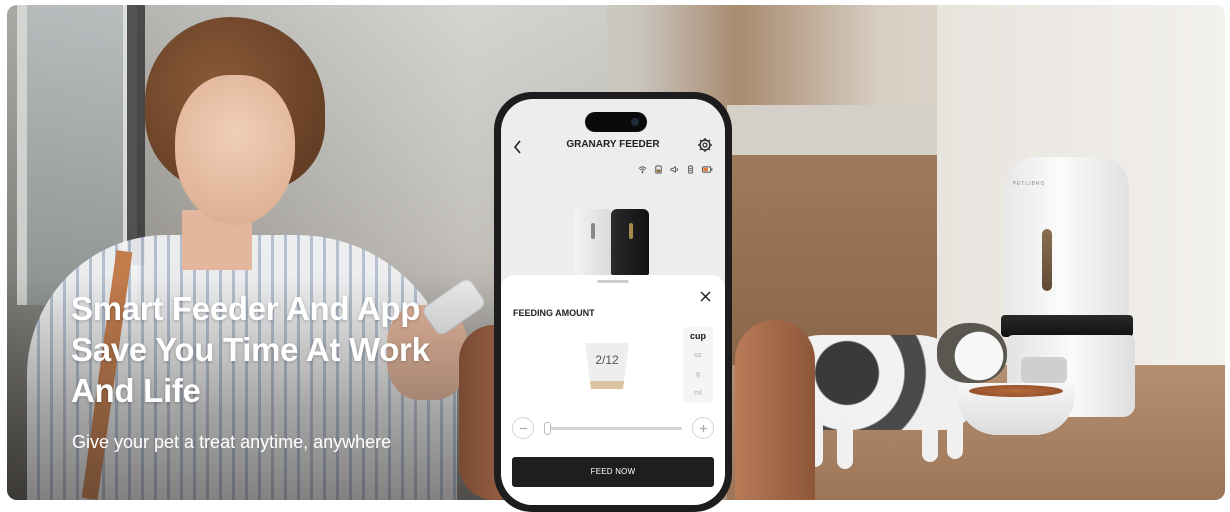  I want to click on door-frame, so click(136, 135).